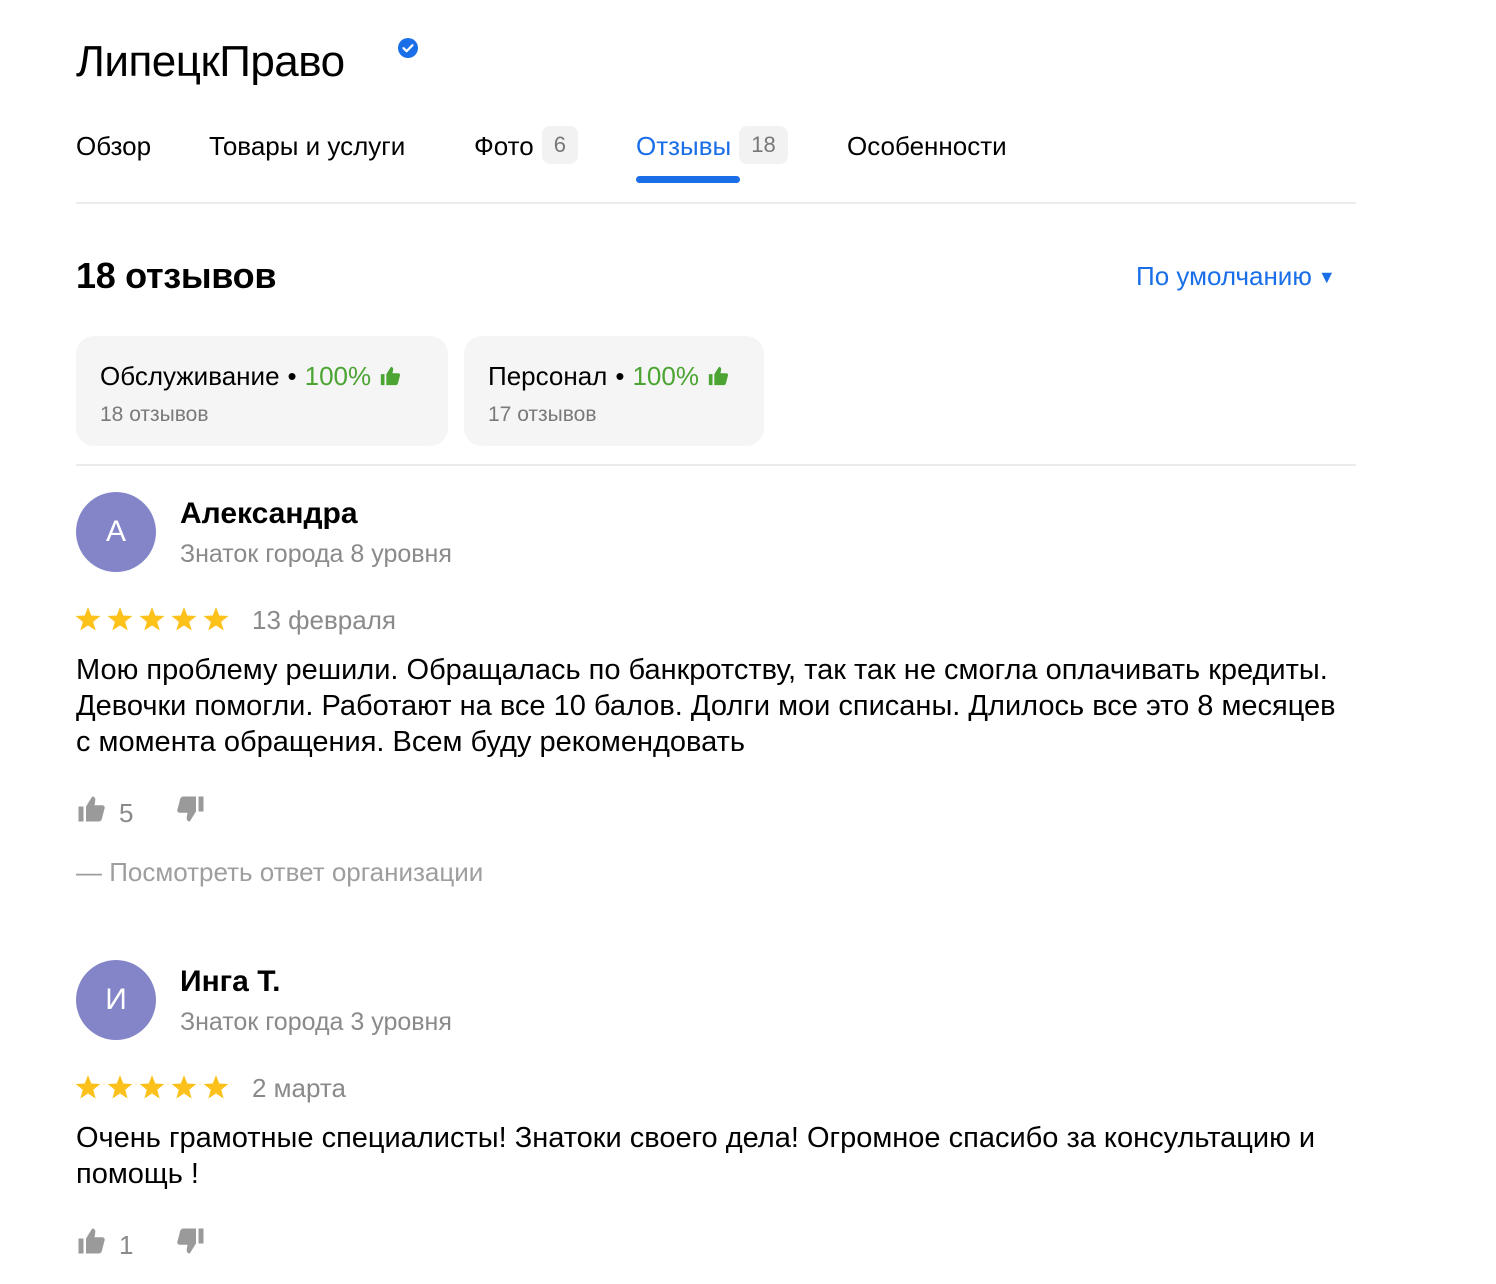 The width and height of the screenshot is (1496, 1284). I want to click on avatar: А, so click(116, 532).